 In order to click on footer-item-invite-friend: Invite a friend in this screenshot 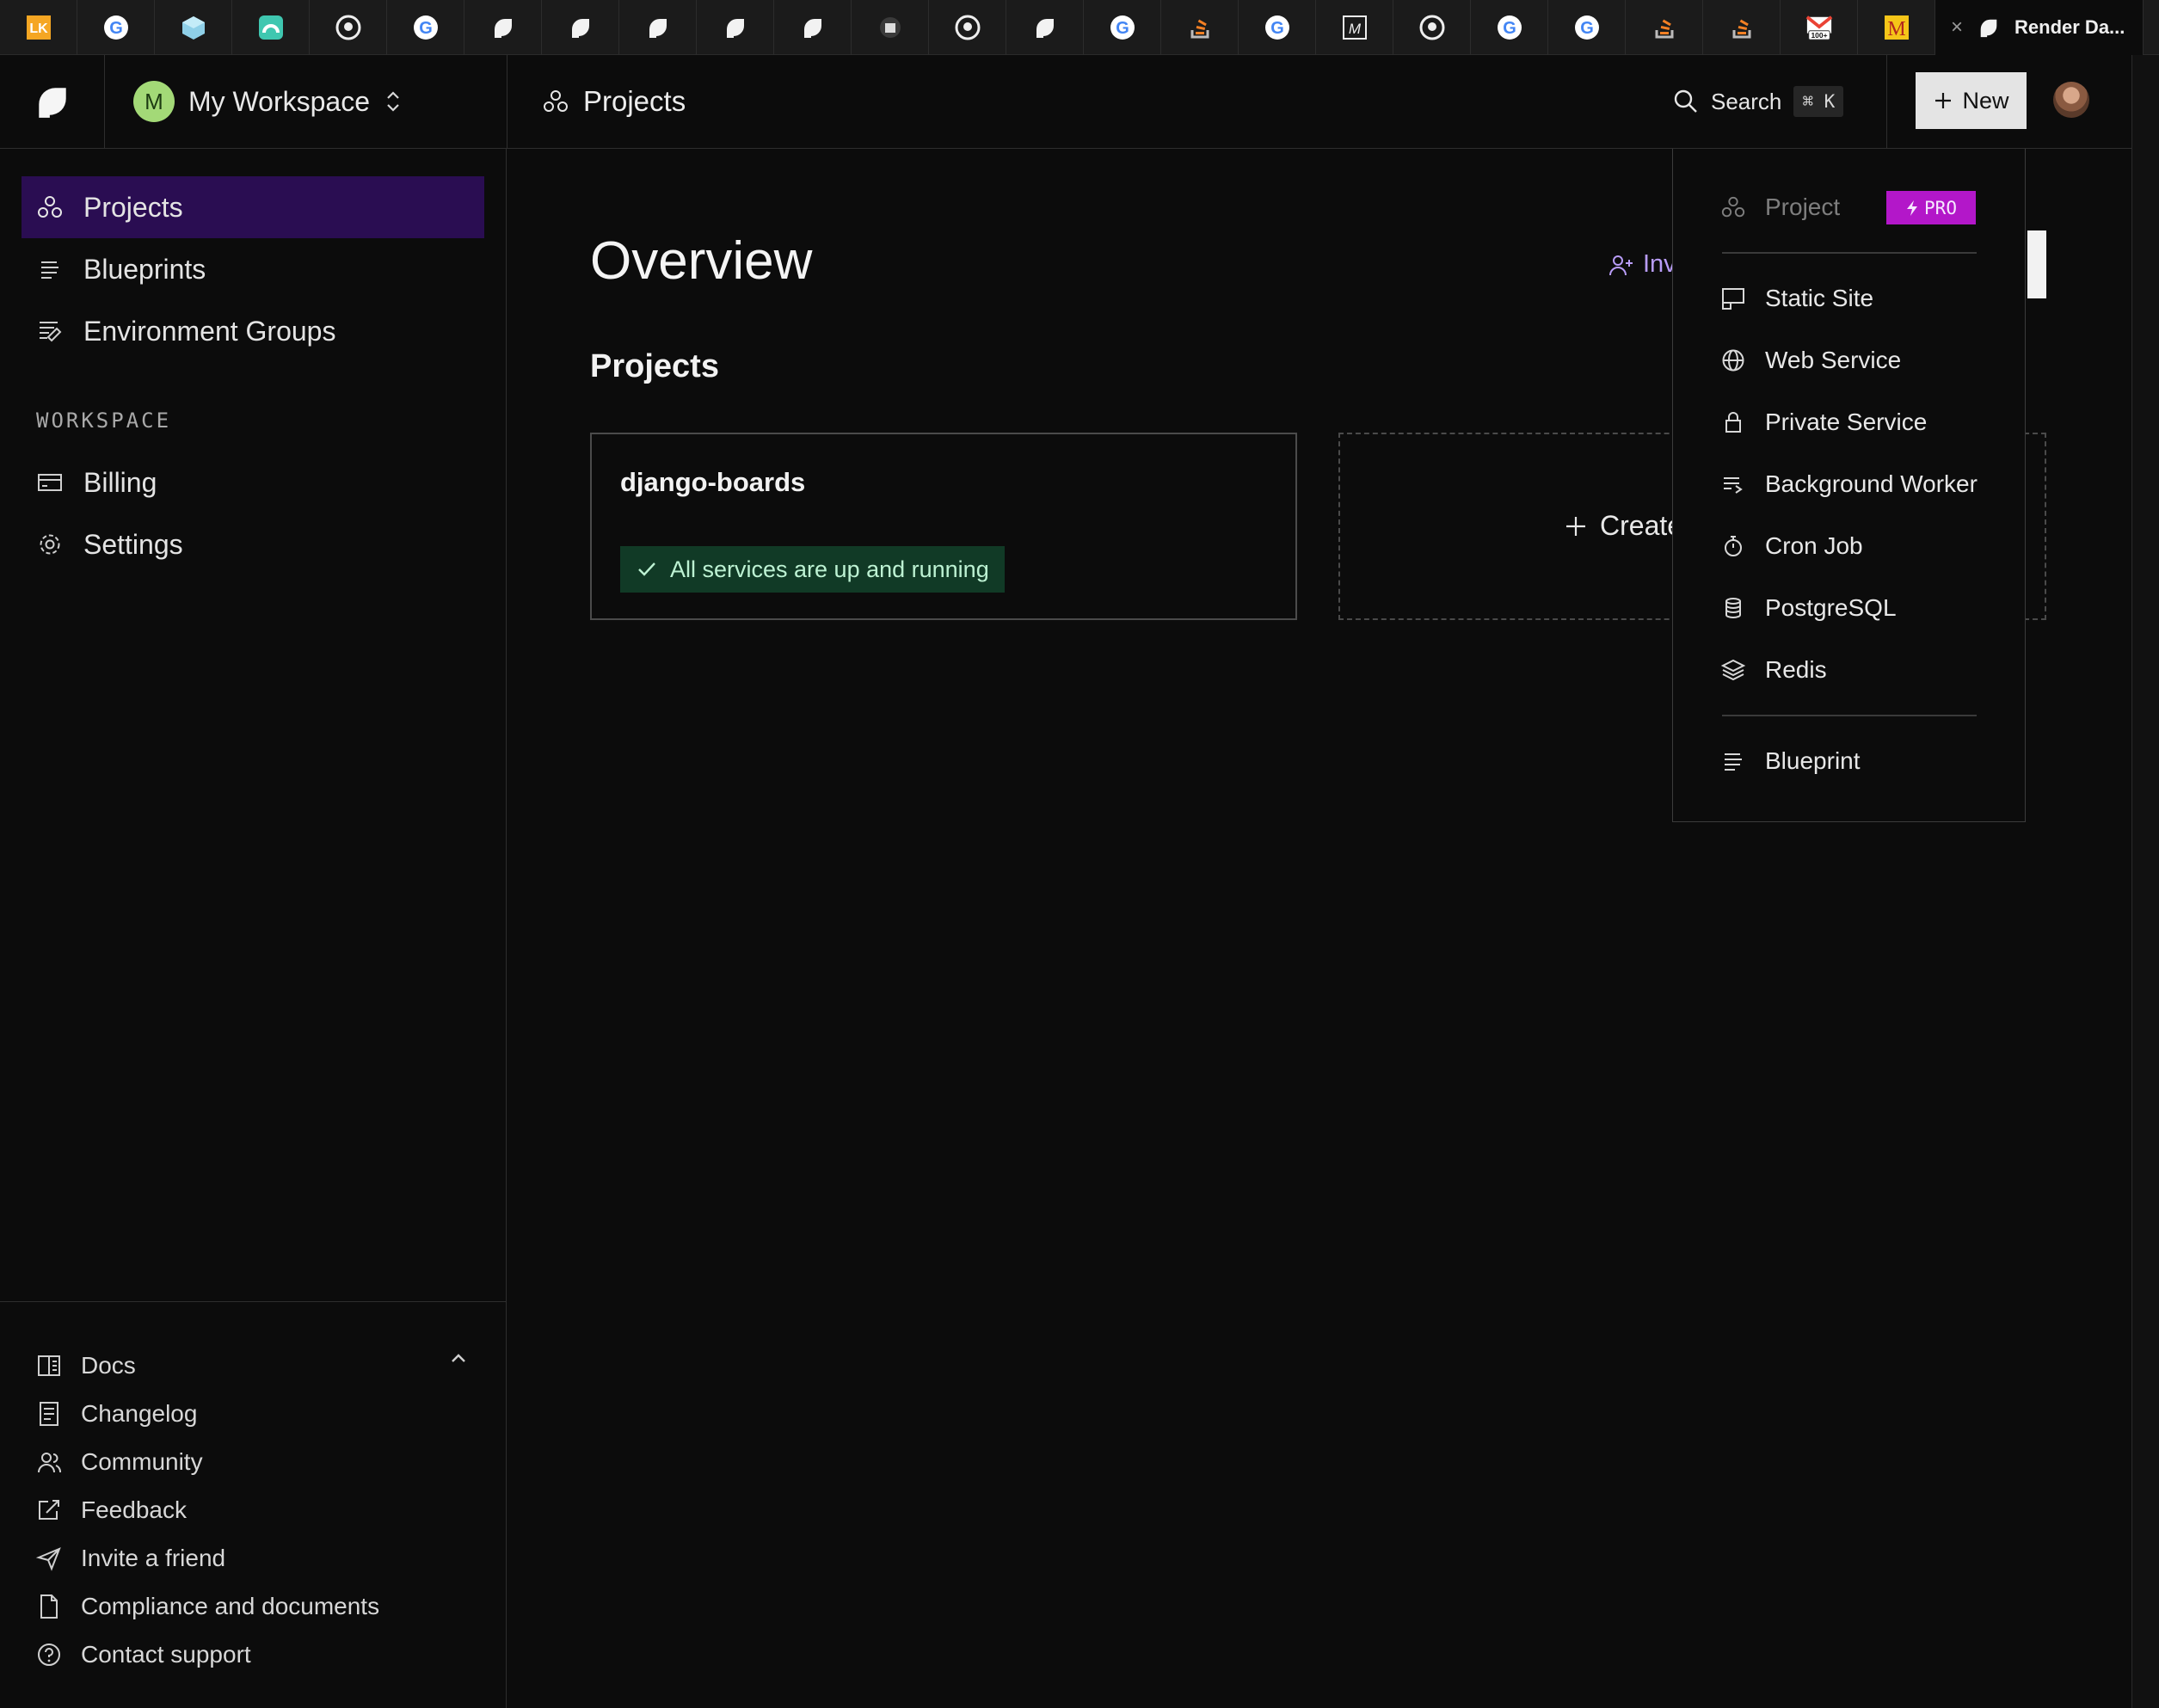, I will do `click(129, 1559)`.